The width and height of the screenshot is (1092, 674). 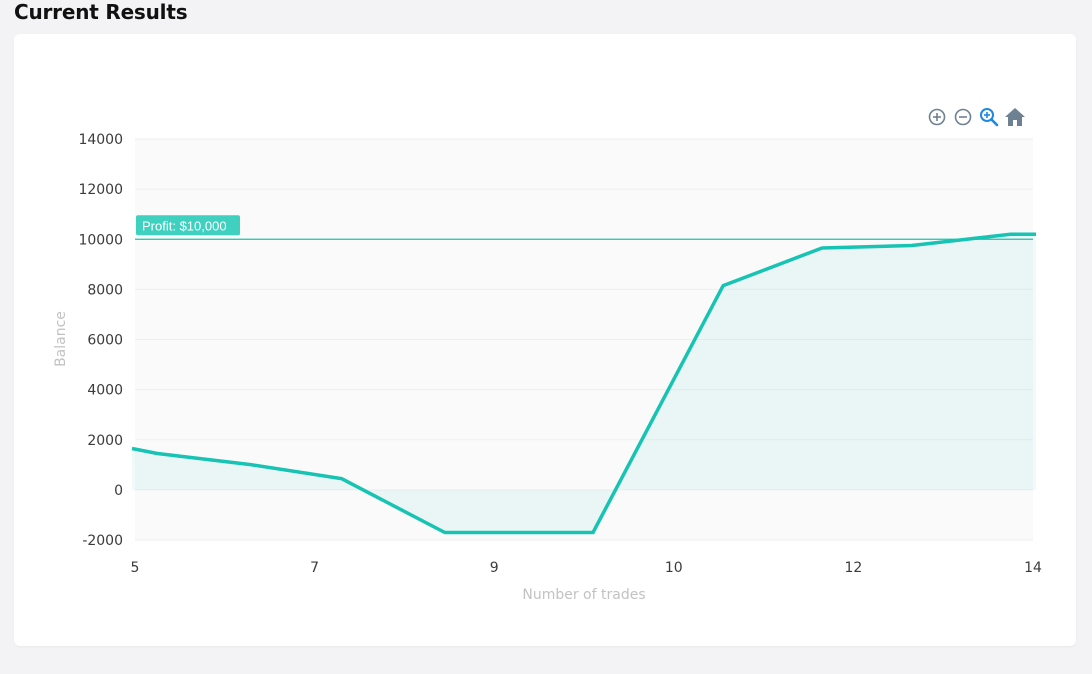 I want to click on zoom-out-icon, so click(x=963, y=117).